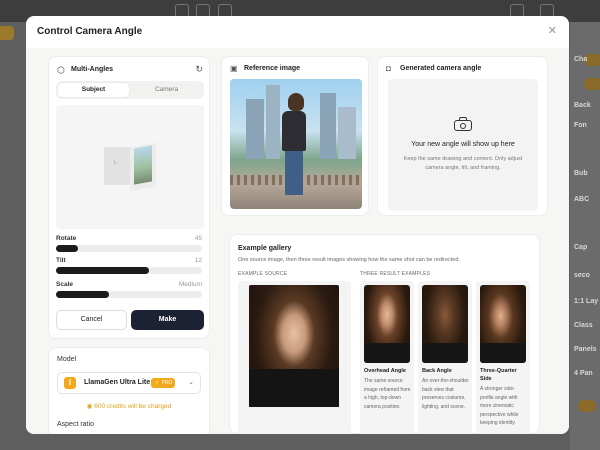 The width and height of the screenshot is (600, 450). I want to click on reference-image, so click(296, 144).